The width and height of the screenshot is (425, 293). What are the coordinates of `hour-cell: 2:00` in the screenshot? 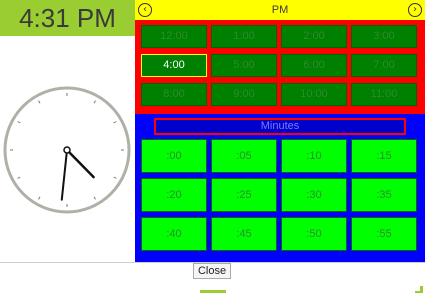 It's located at (314, 36).